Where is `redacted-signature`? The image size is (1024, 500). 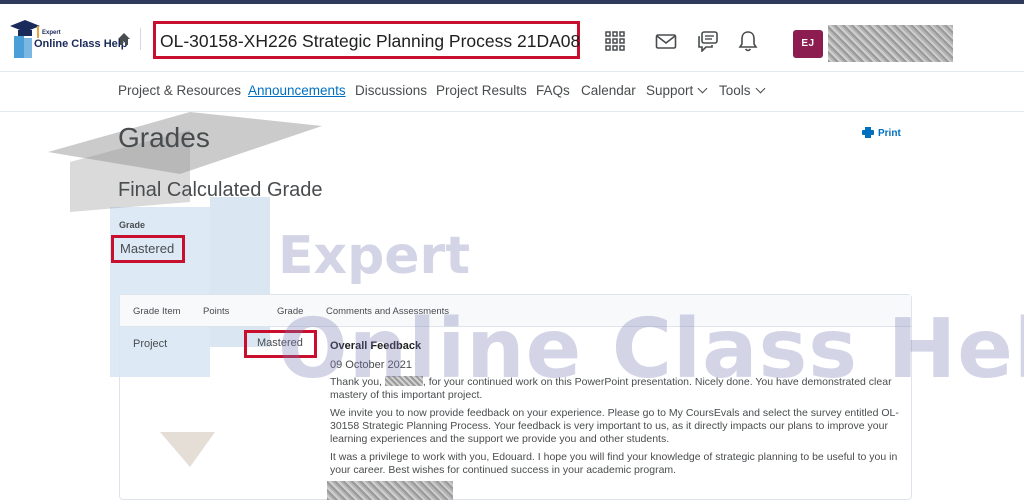
redacted-signature is located at coordinates (390, 490).